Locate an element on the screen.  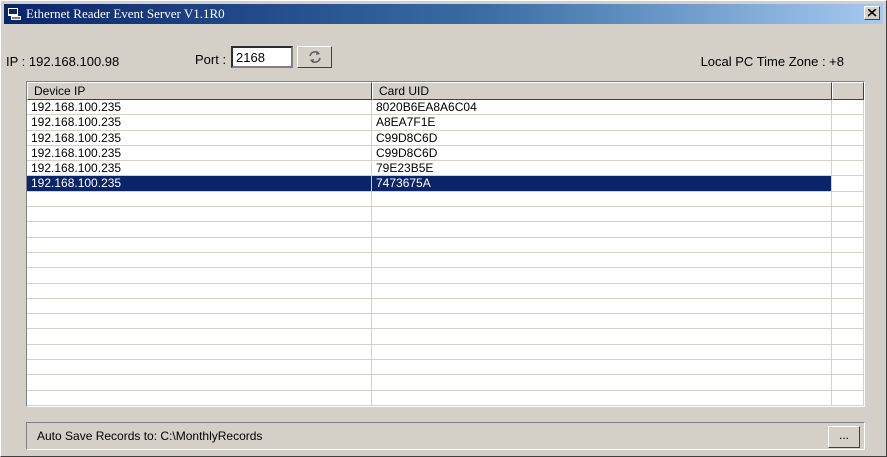
column-header-filler is located at coordinates (848, 91).